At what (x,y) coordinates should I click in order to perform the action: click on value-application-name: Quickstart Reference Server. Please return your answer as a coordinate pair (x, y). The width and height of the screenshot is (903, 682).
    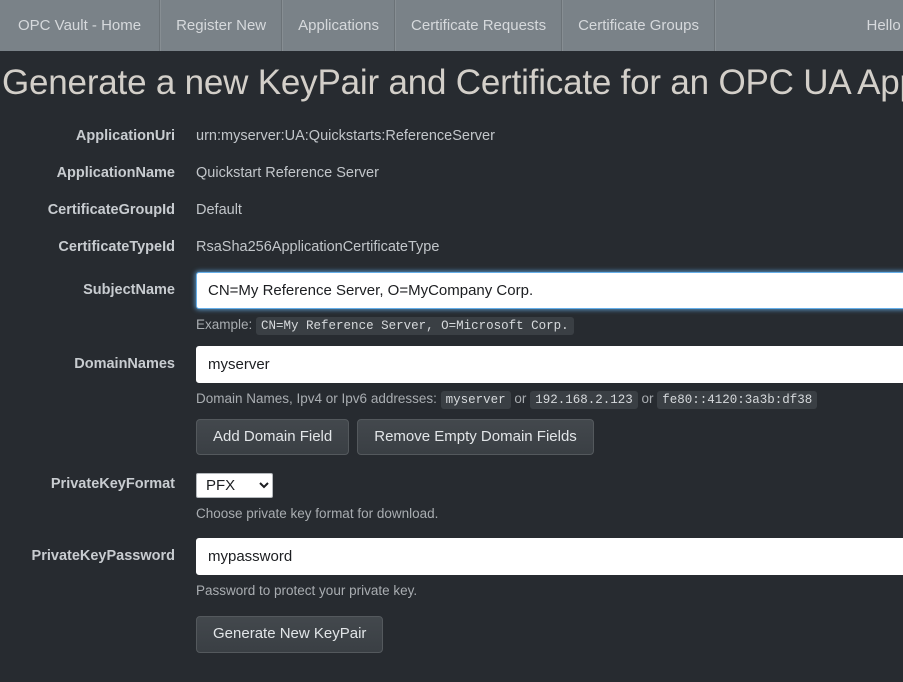
    Looking at the image, I should click on (287, 173).